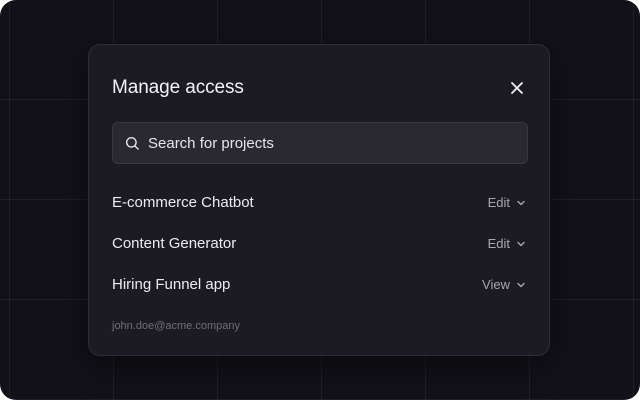 This screenshot has height=400, width=640. Describe the element at coordinates (496, 284) in the screenshot. I see `permission-label: View` at that location.